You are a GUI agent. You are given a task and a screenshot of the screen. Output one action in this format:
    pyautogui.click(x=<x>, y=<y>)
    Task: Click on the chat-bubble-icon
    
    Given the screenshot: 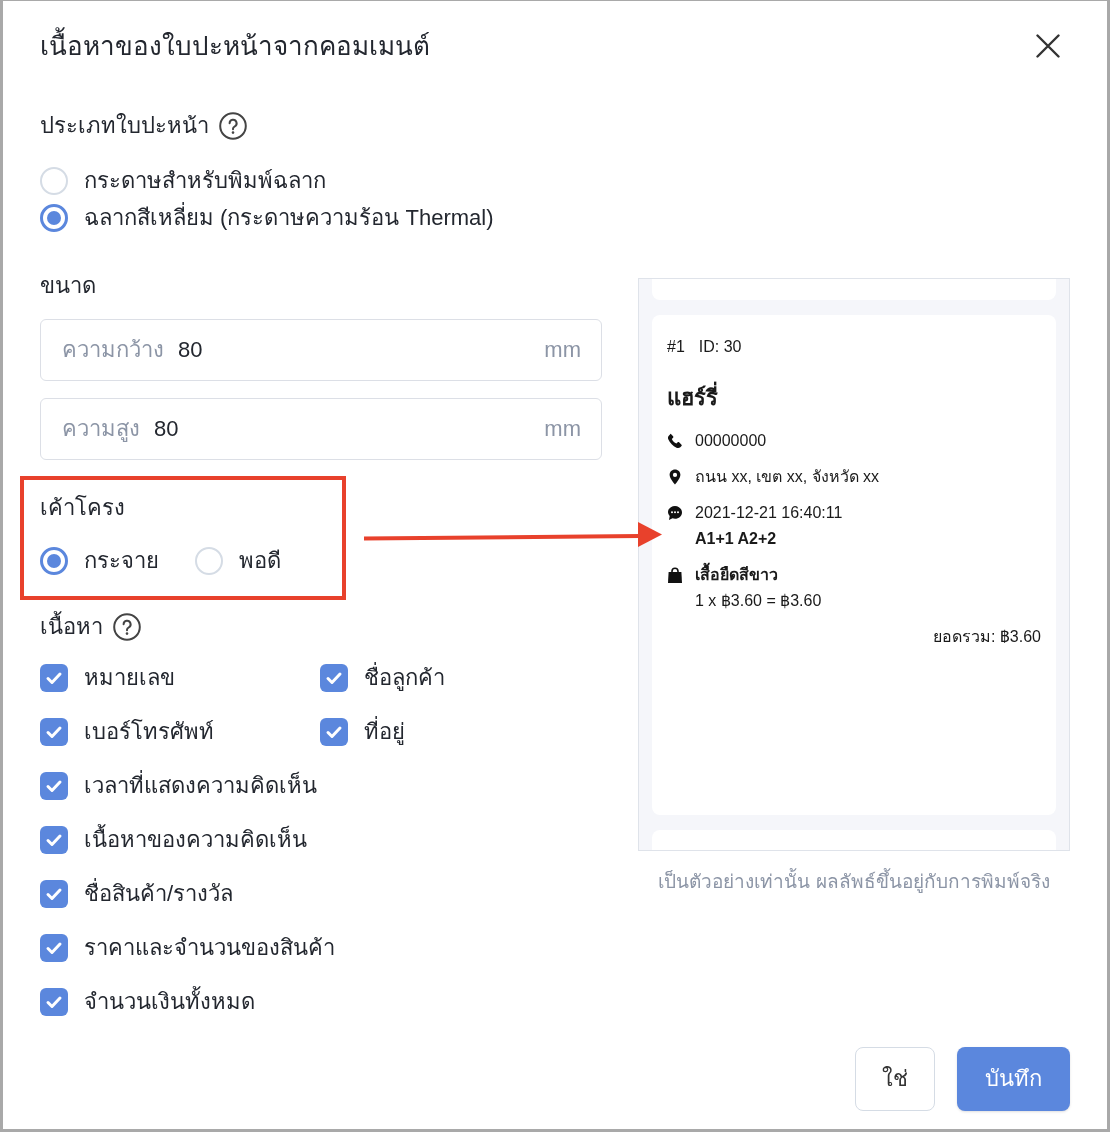 What is the action you would take?
    pyautogui.click(x=675, y=513)
    